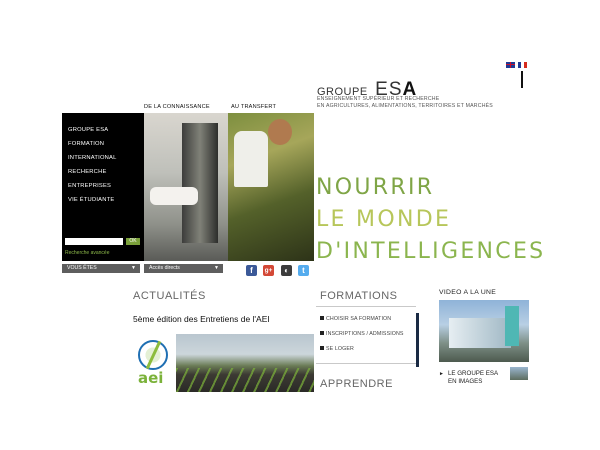 This screenshot has width=600, height=450. I want to click on search-input, so click(94, 241).